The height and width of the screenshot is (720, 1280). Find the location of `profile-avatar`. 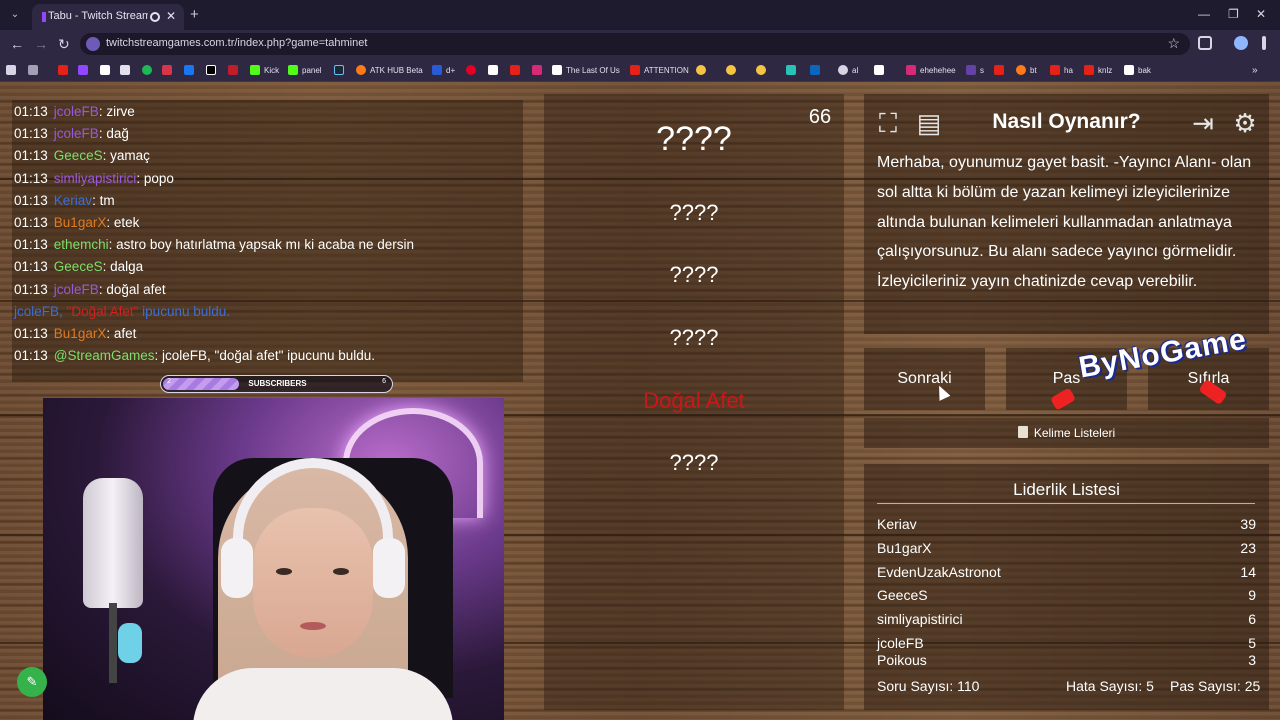

profile-avatar is located at coordinates (1241, 43).